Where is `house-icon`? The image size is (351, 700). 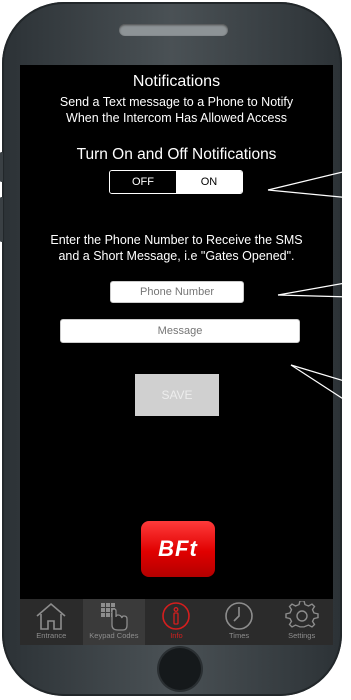
house-icon is located at coordinates (51, 616).